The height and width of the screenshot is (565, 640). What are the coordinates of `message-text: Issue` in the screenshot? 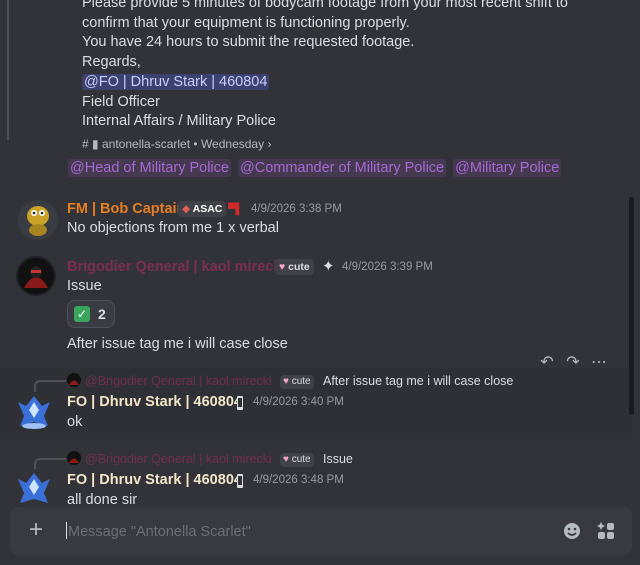 It's located at (84, 286).